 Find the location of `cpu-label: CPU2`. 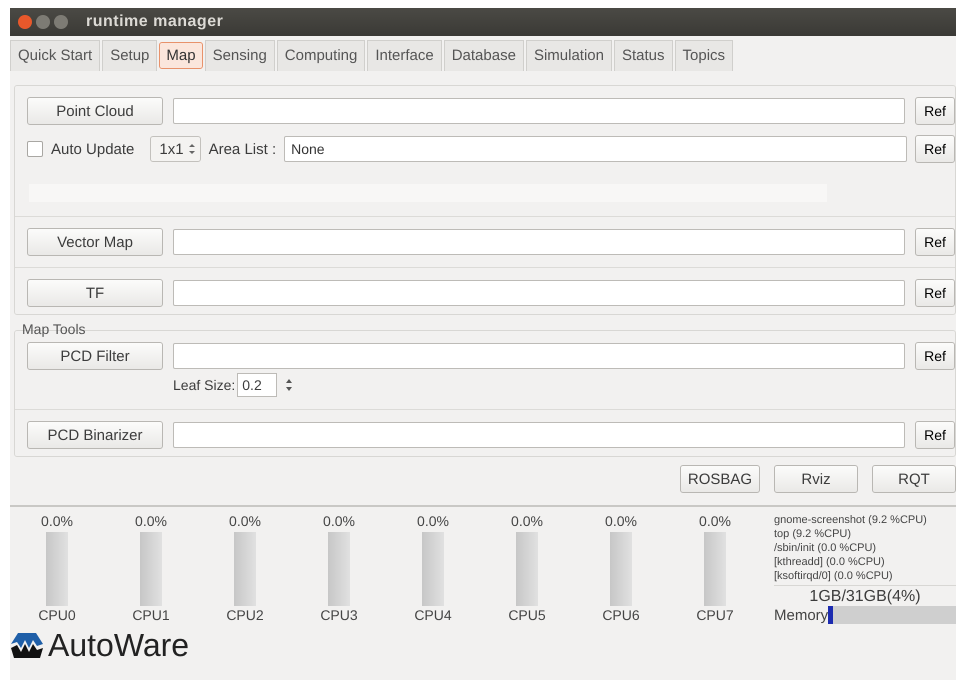

cpu-label: CPU2 is located at coordinates (245, 615).